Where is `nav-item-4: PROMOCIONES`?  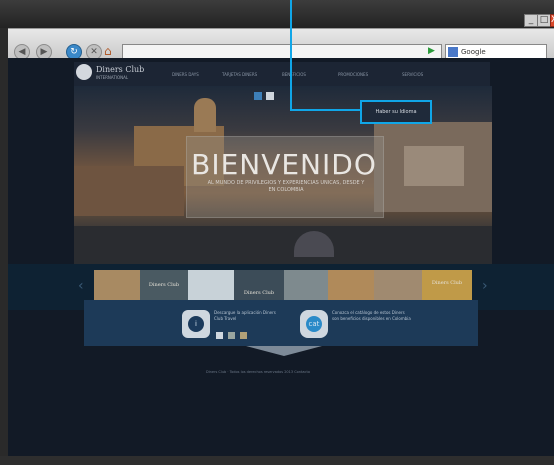
nav-item-4: PROMOCIONES is located at coordinates (353, 74).